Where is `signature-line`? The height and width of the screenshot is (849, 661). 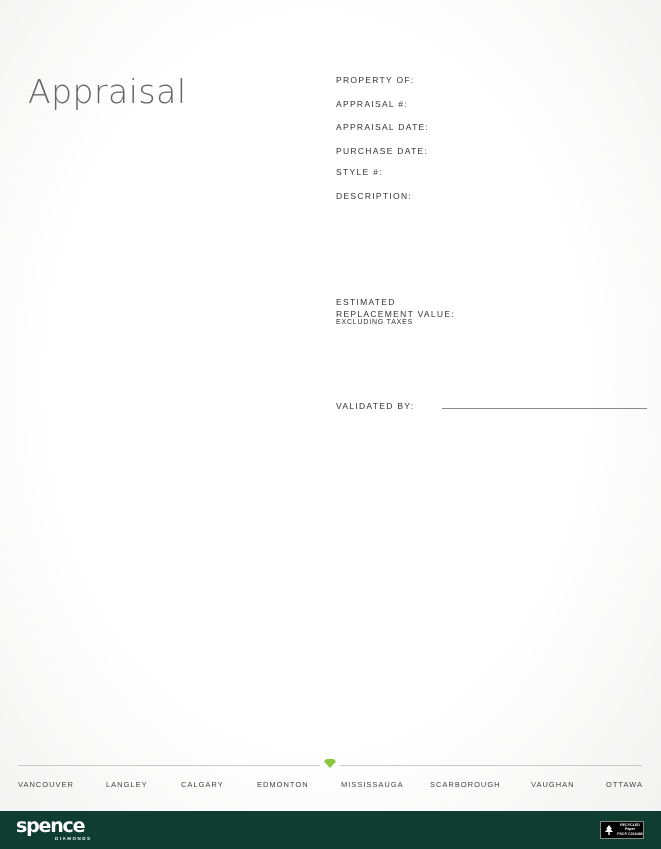 signature-line is located at coordinates (544, 408).